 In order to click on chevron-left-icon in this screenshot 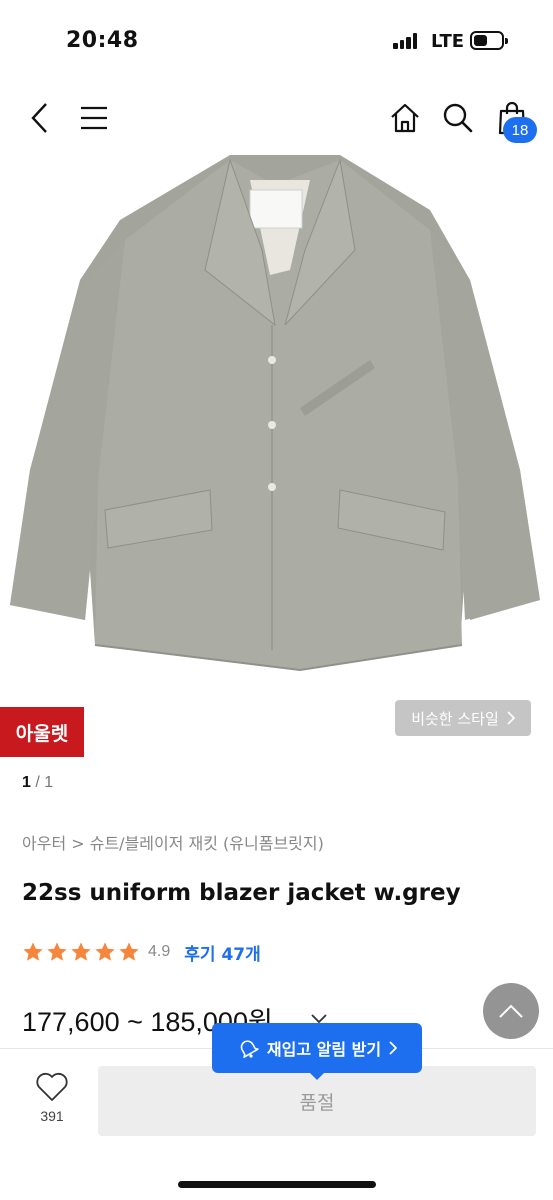, I will do `click(39, 118)`.